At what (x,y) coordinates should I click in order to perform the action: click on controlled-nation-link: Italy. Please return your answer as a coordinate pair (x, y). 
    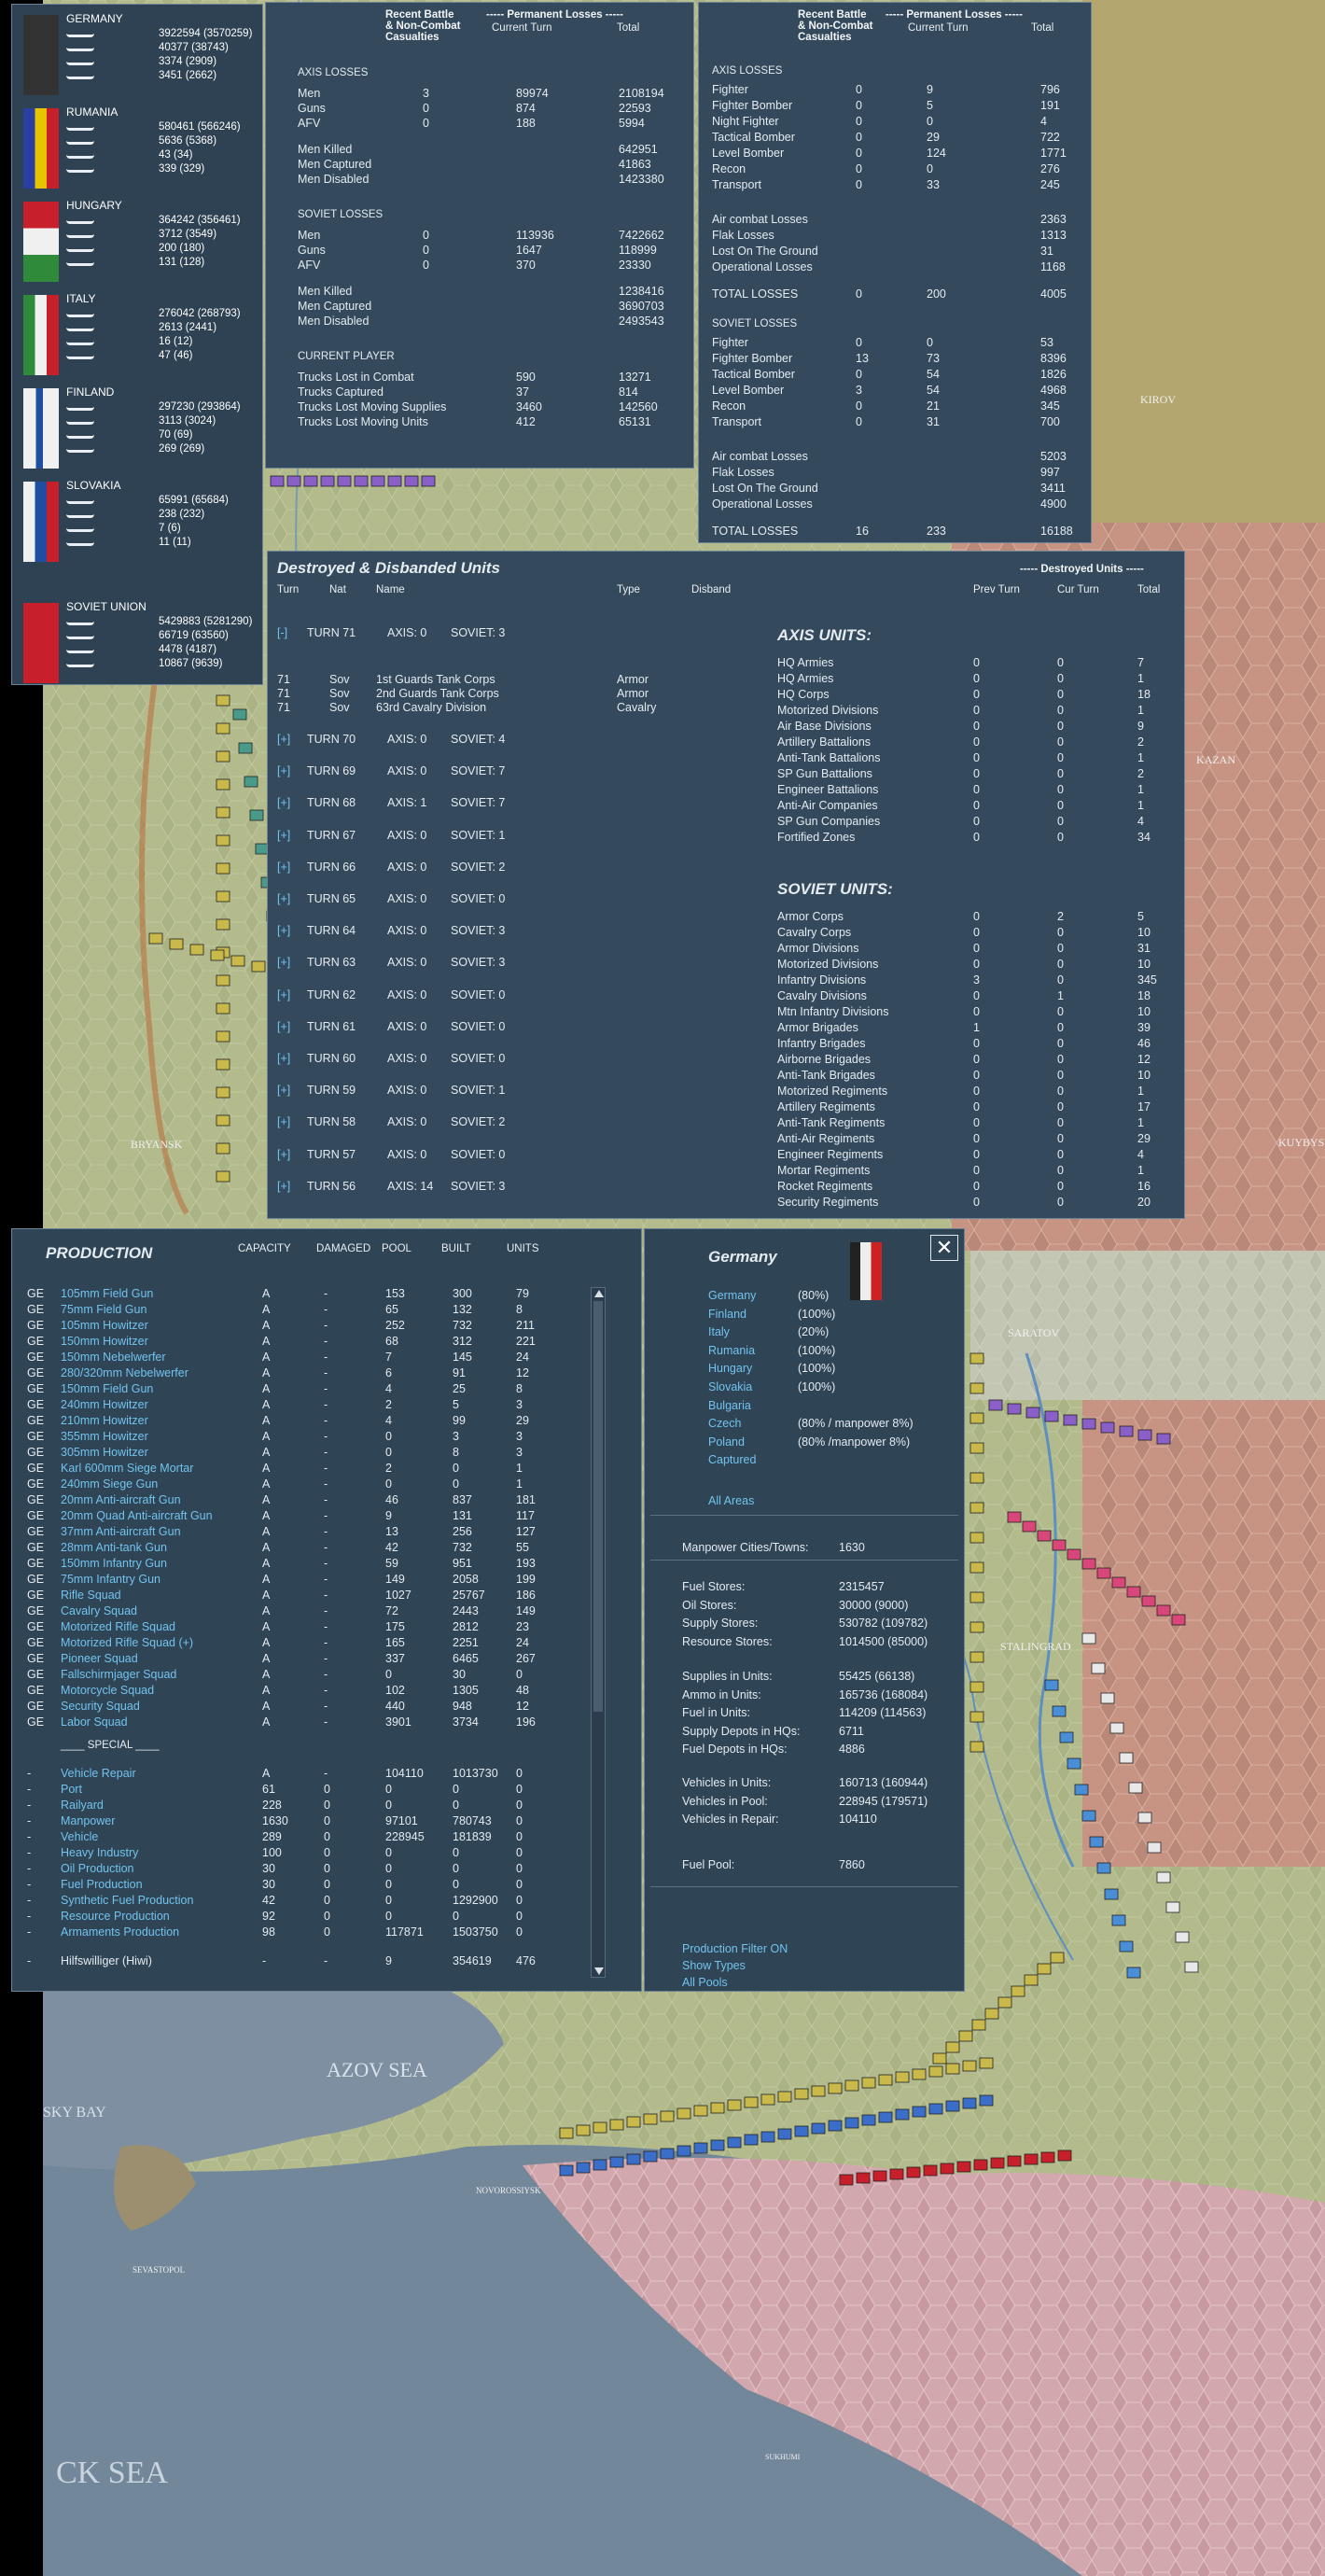
    Looking at the image, I should click on (719, 1331).